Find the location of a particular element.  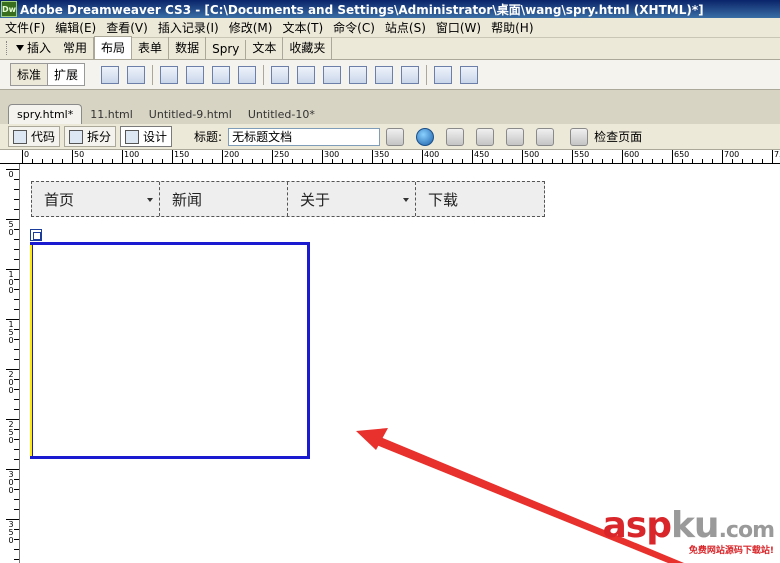

div-tag-icon is located at coordinates (280, 74).